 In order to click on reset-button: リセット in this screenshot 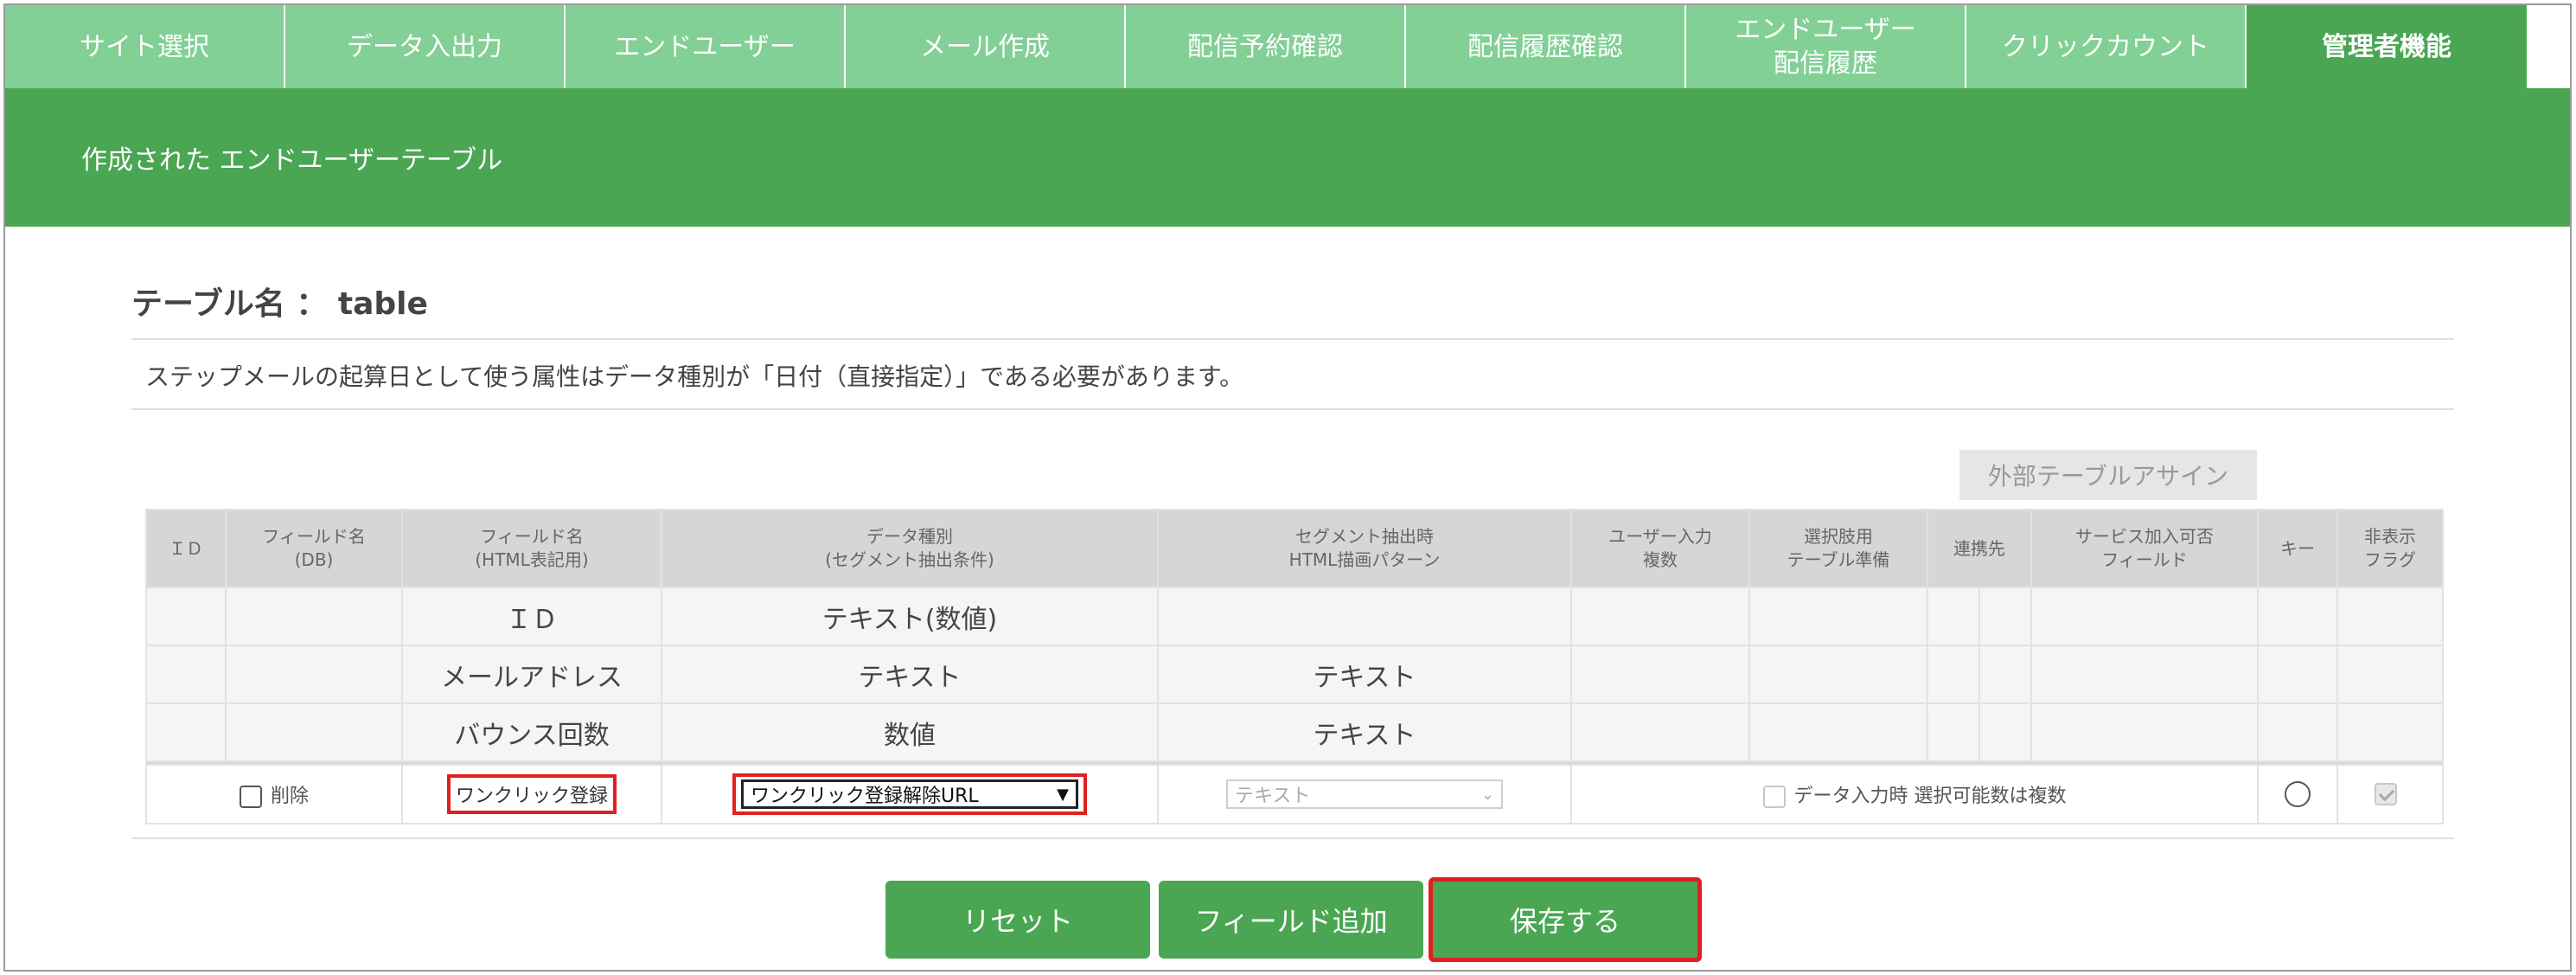, I will do `click(1017, 920)`.